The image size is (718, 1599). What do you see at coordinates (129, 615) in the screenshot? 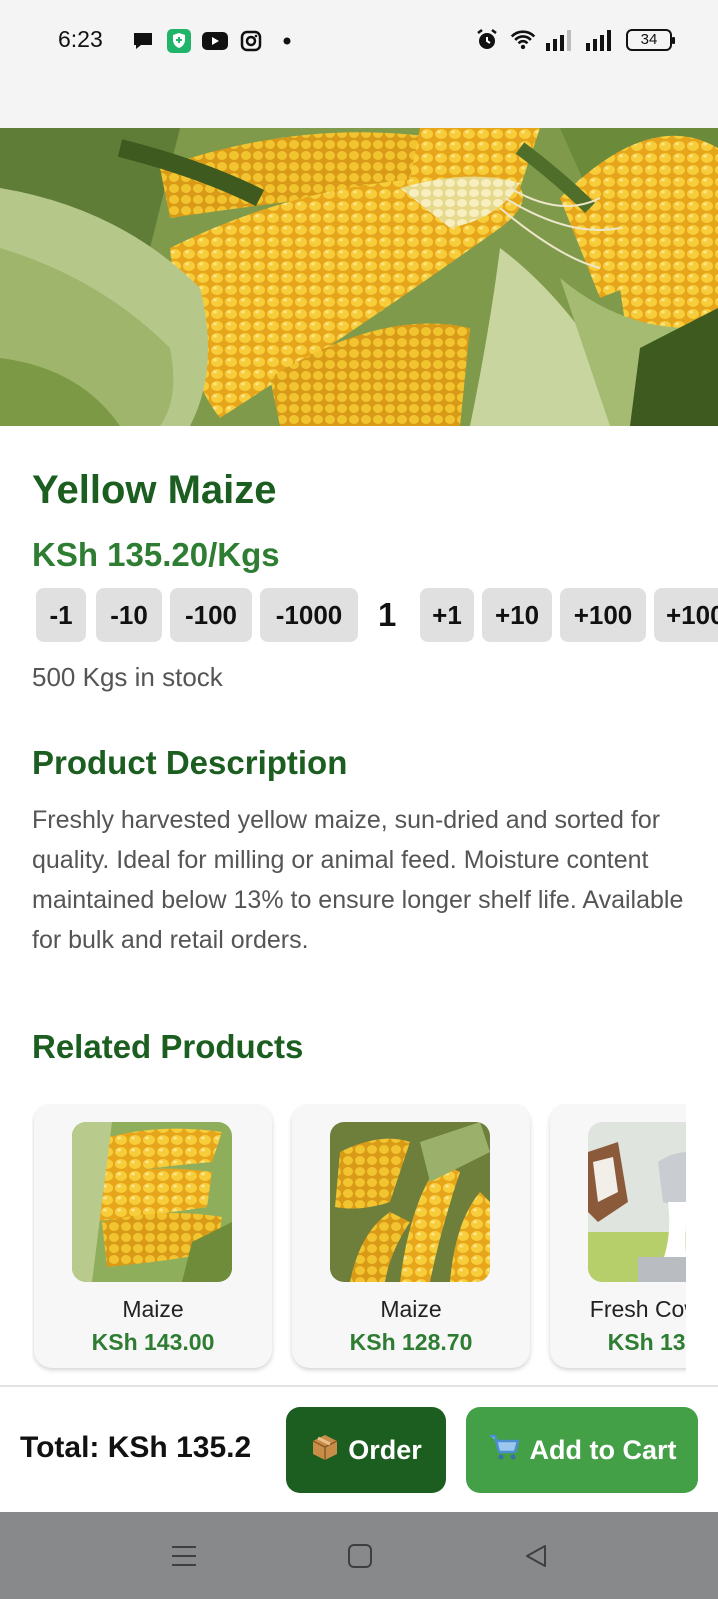
I see `decrement-10-button: -10` at bounding box center [129, 615].